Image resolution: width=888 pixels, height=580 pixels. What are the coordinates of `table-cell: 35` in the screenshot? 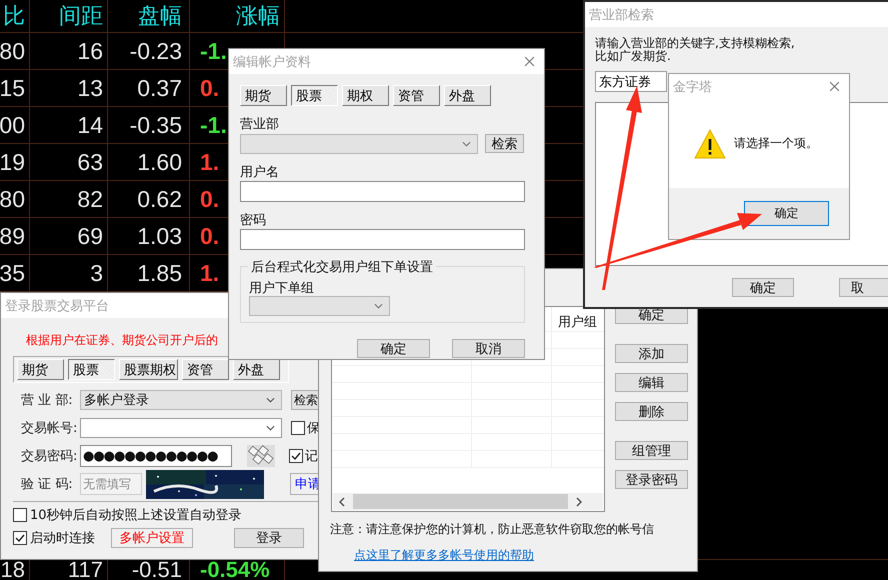 It's located at (15, 273).